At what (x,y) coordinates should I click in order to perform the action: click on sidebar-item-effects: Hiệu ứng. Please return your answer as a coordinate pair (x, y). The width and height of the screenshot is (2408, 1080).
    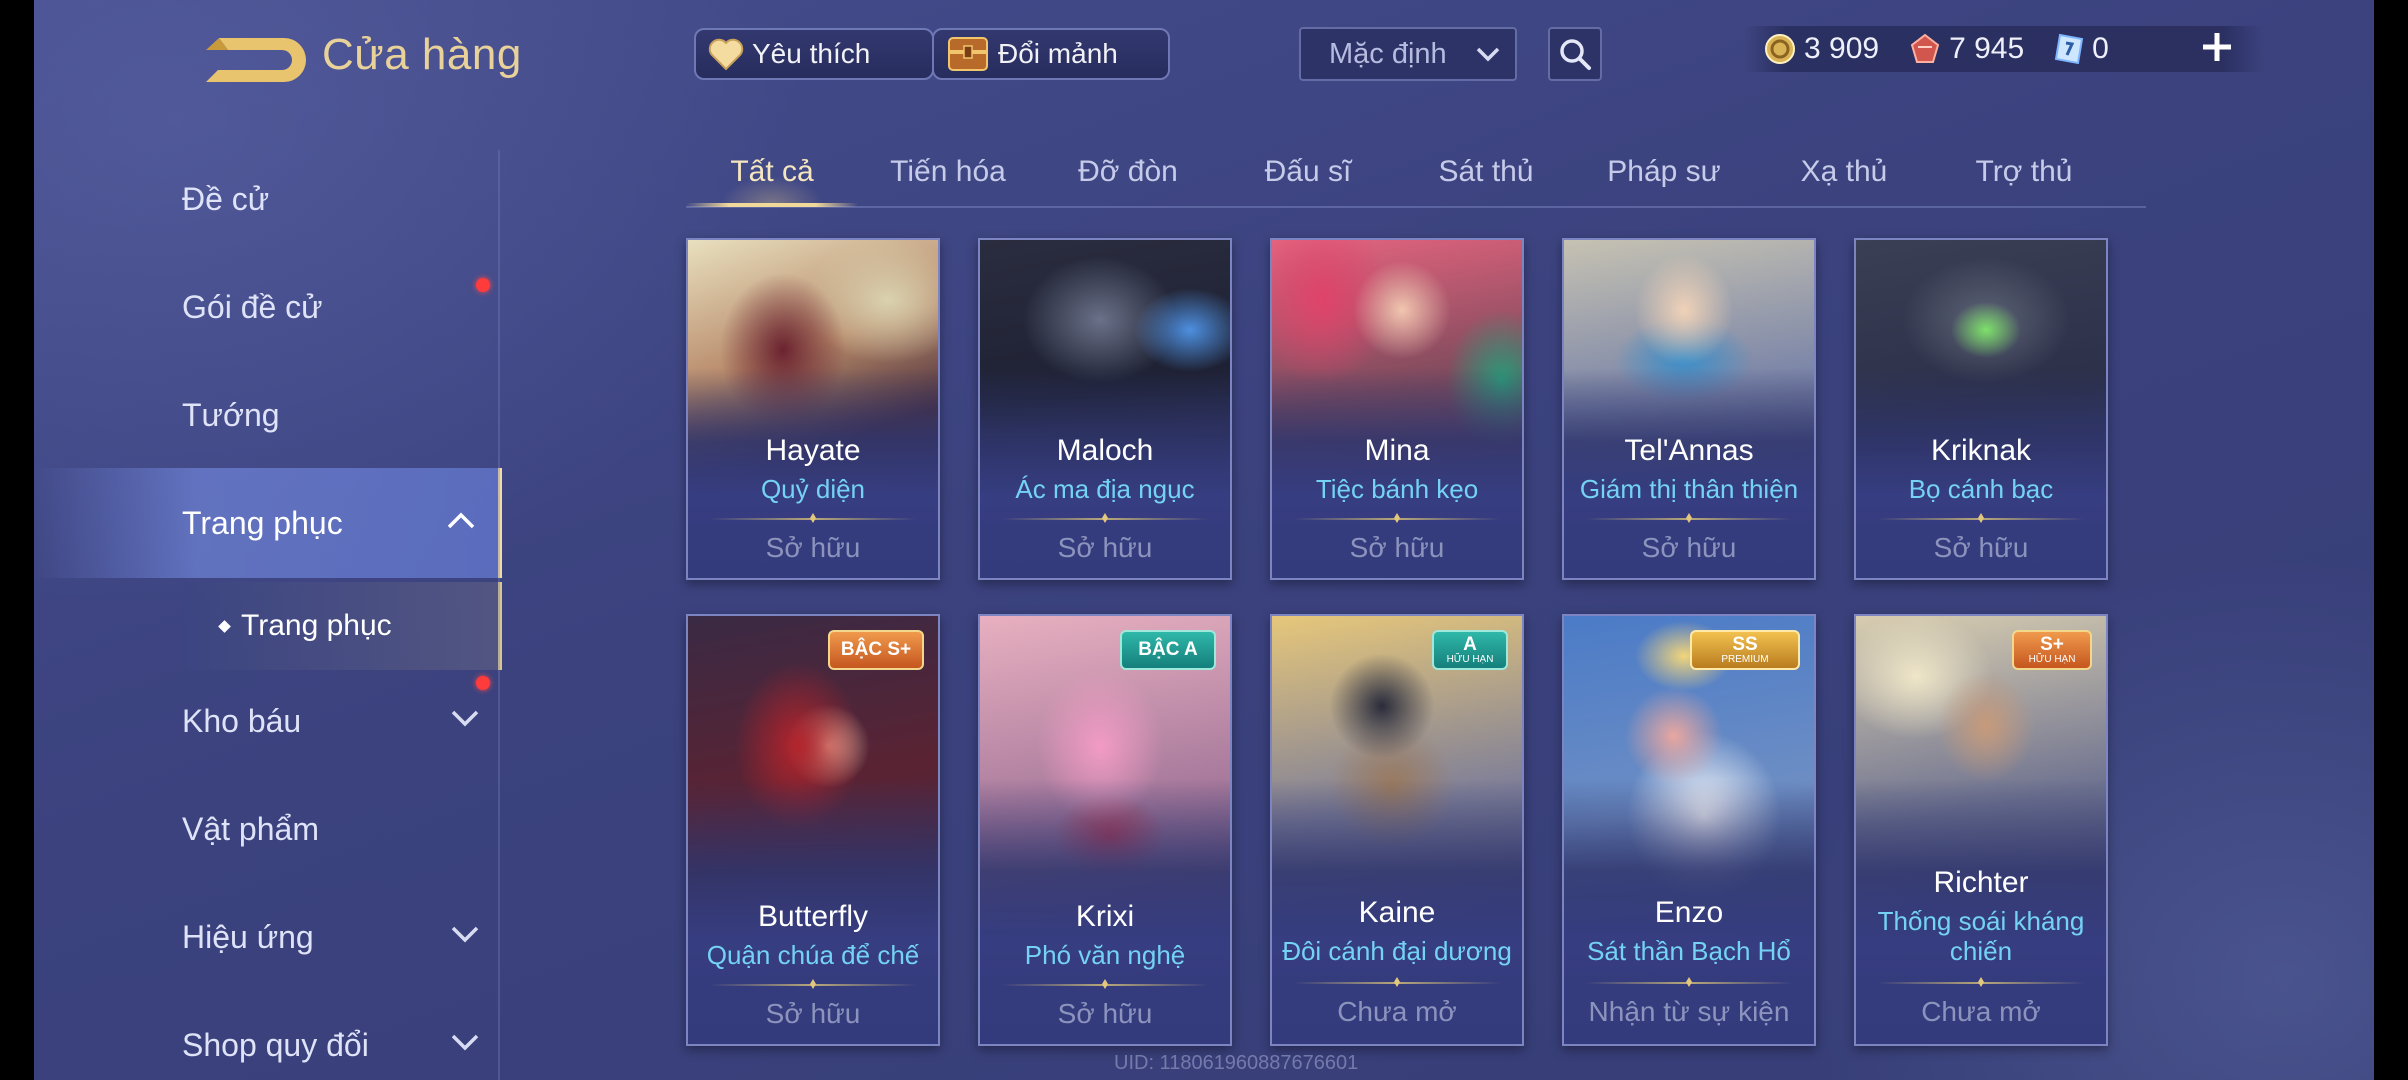
    Looking at the image, I should click on (268, 937).